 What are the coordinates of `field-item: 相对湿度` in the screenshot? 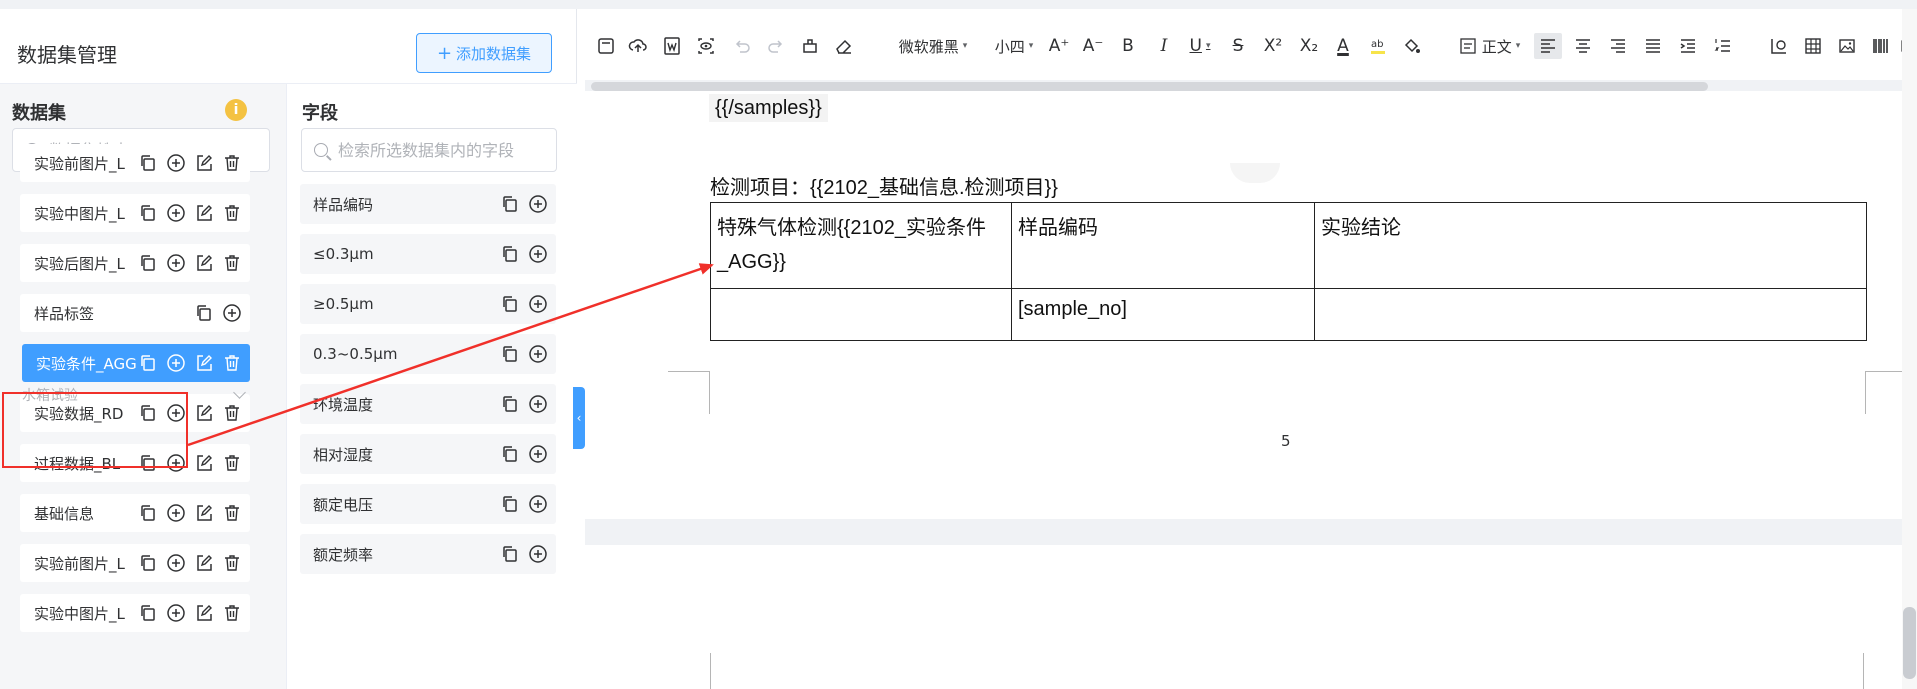 It's located at (428, 454).